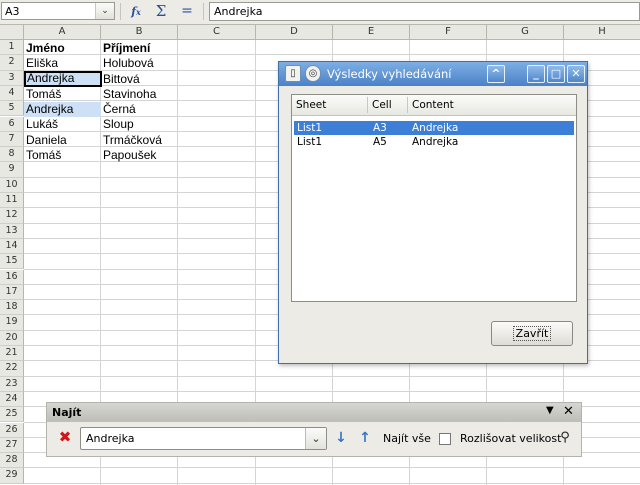 The image size is (640, 485). I want to click on close-button-label: Zavřít, so click(532, 333).